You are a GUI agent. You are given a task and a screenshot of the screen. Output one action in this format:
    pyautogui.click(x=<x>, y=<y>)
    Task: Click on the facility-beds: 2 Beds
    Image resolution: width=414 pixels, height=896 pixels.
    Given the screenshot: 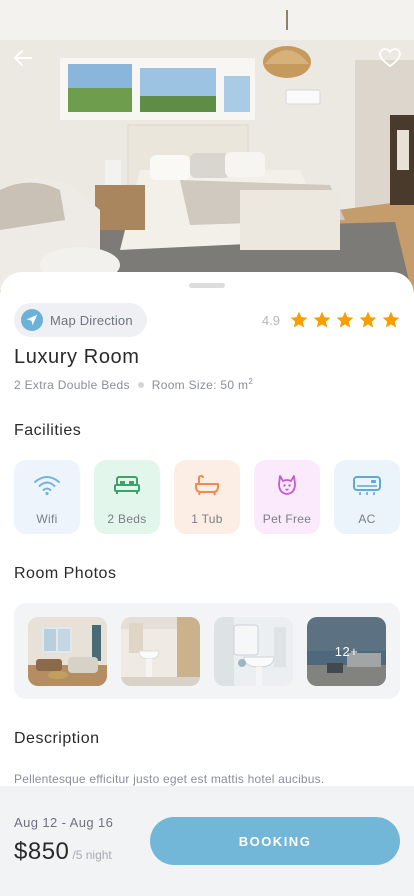 What is the action you would take?
    pyautogui.click(x=127, y=497)
    